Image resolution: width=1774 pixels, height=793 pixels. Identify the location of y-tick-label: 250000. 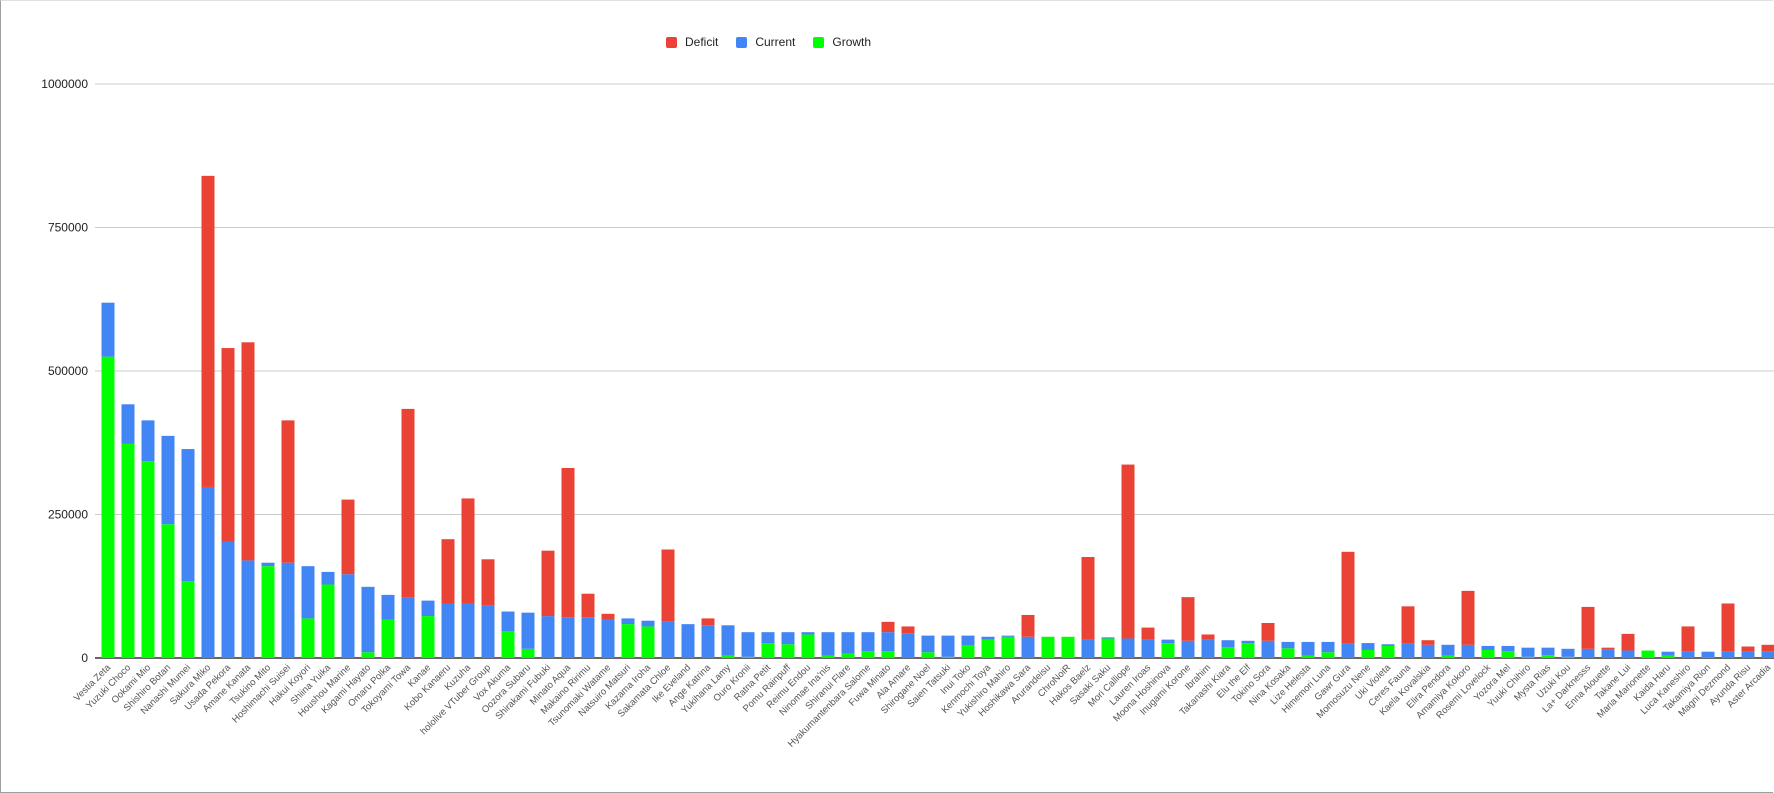
(68, 515).